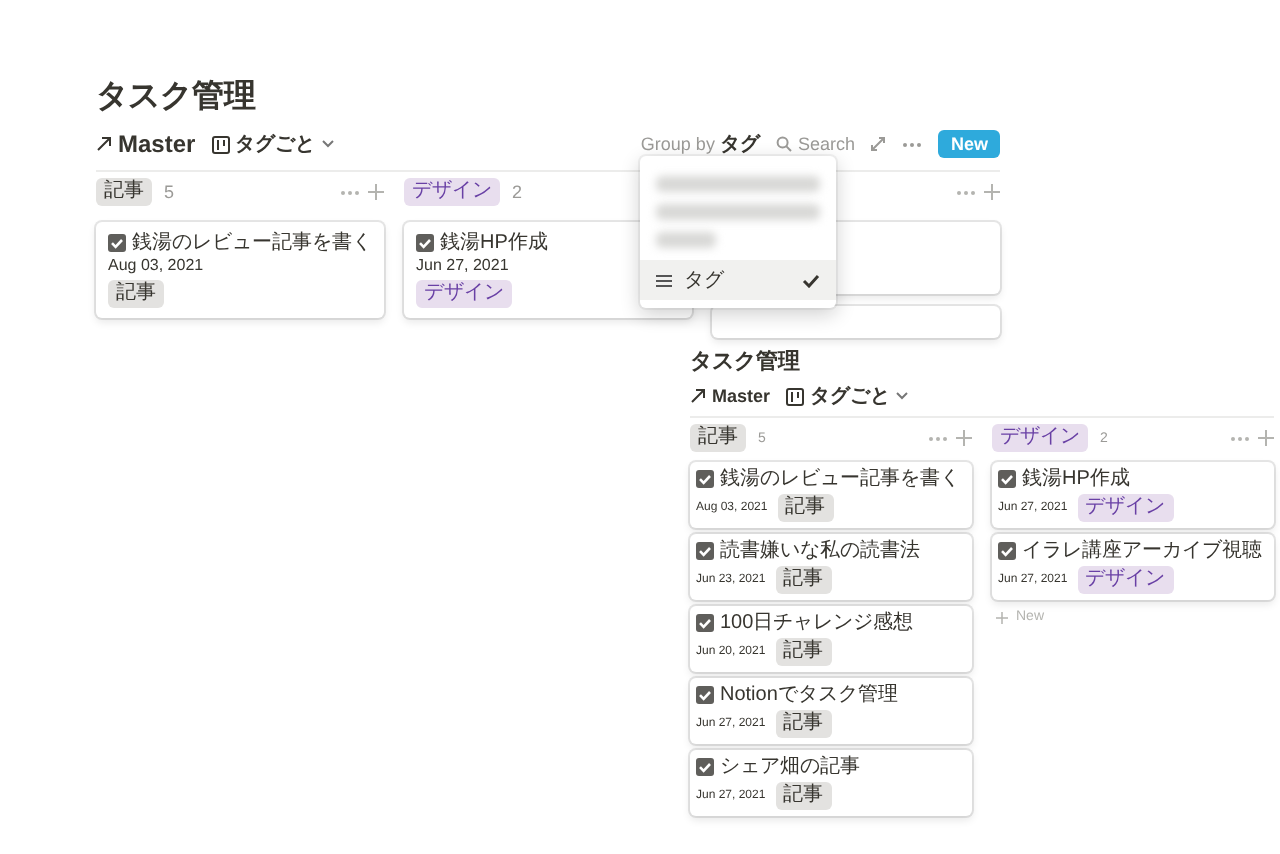 The height and width of the screenshot is (854, 1280). Describe the element at coordinates (700, 144) in the screenshot. I see `group-by-button: Group by タグ` at that location.